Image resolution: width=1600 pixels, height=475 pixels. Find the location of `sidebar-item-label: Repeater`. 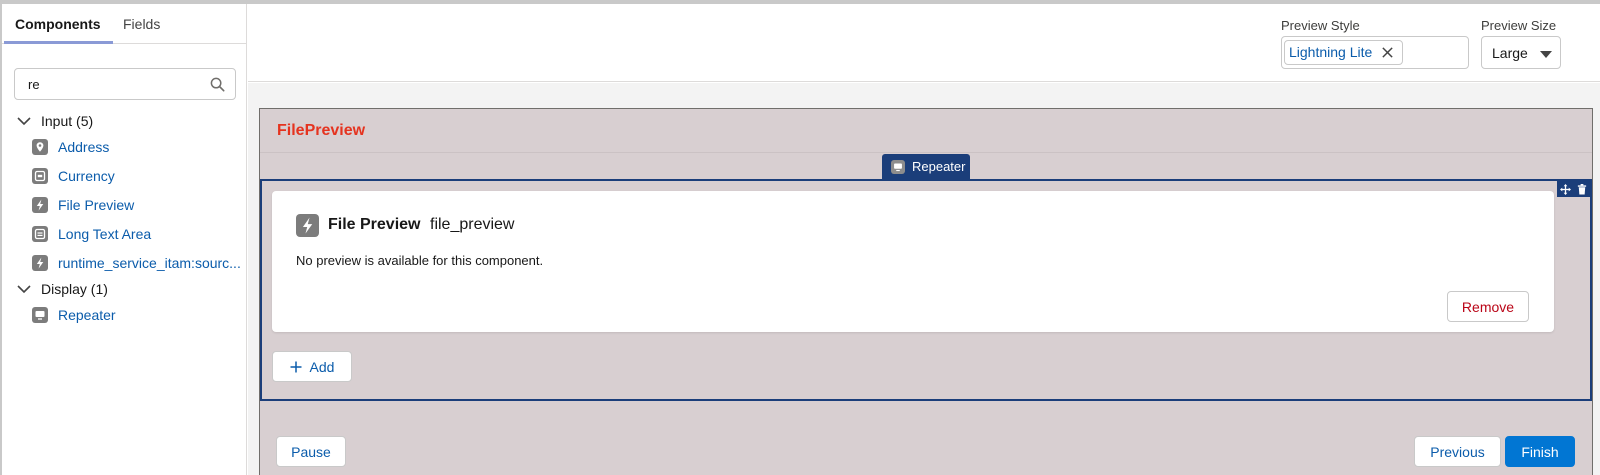

sidebar-item-label: Repeater is located at coordinates (87, 315).